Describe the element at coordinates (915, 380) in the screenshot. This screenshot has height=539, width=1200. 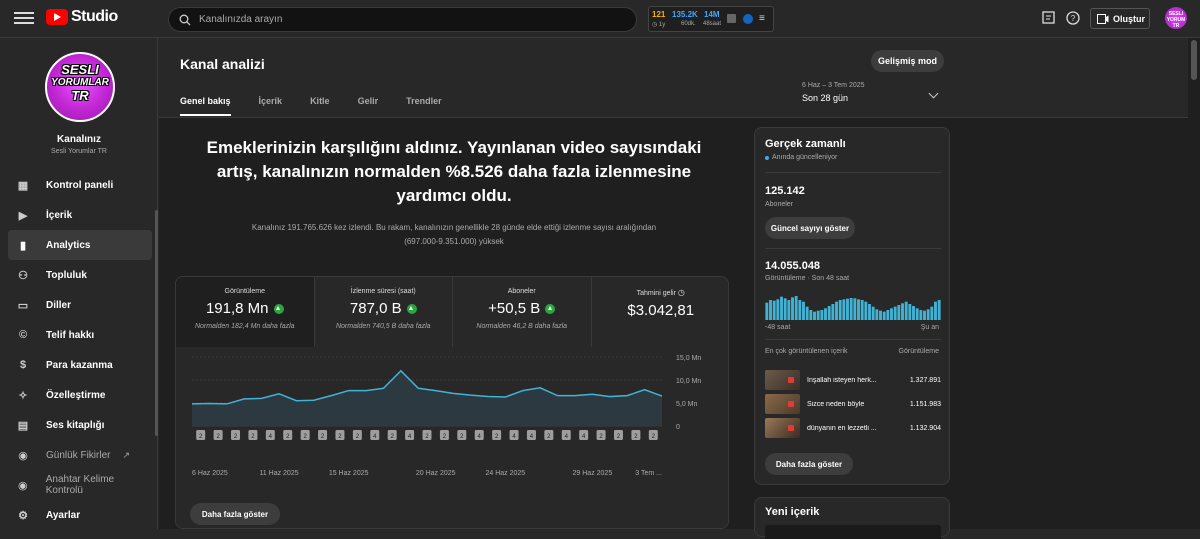
I see `video-views: 1.327.891` at that location.